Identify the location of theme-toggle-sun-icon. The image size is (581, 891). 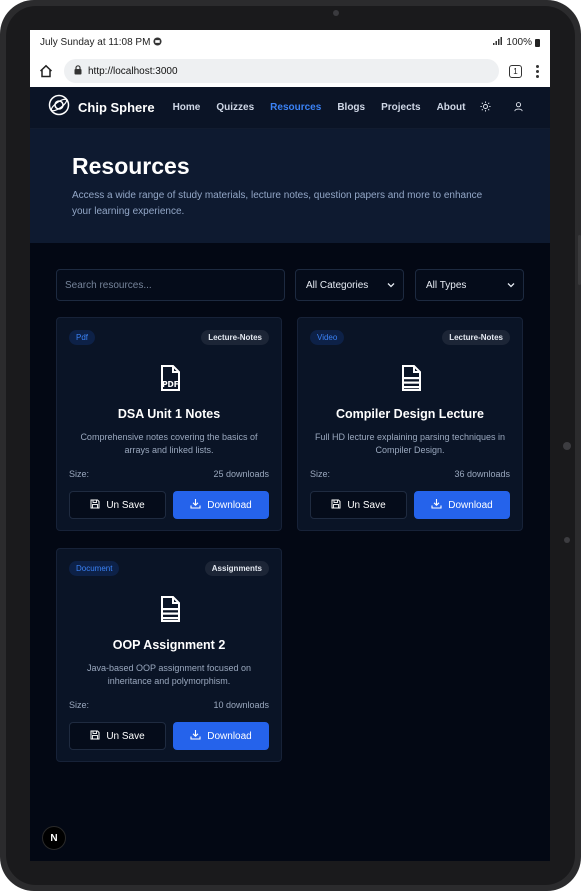
(485, 108).